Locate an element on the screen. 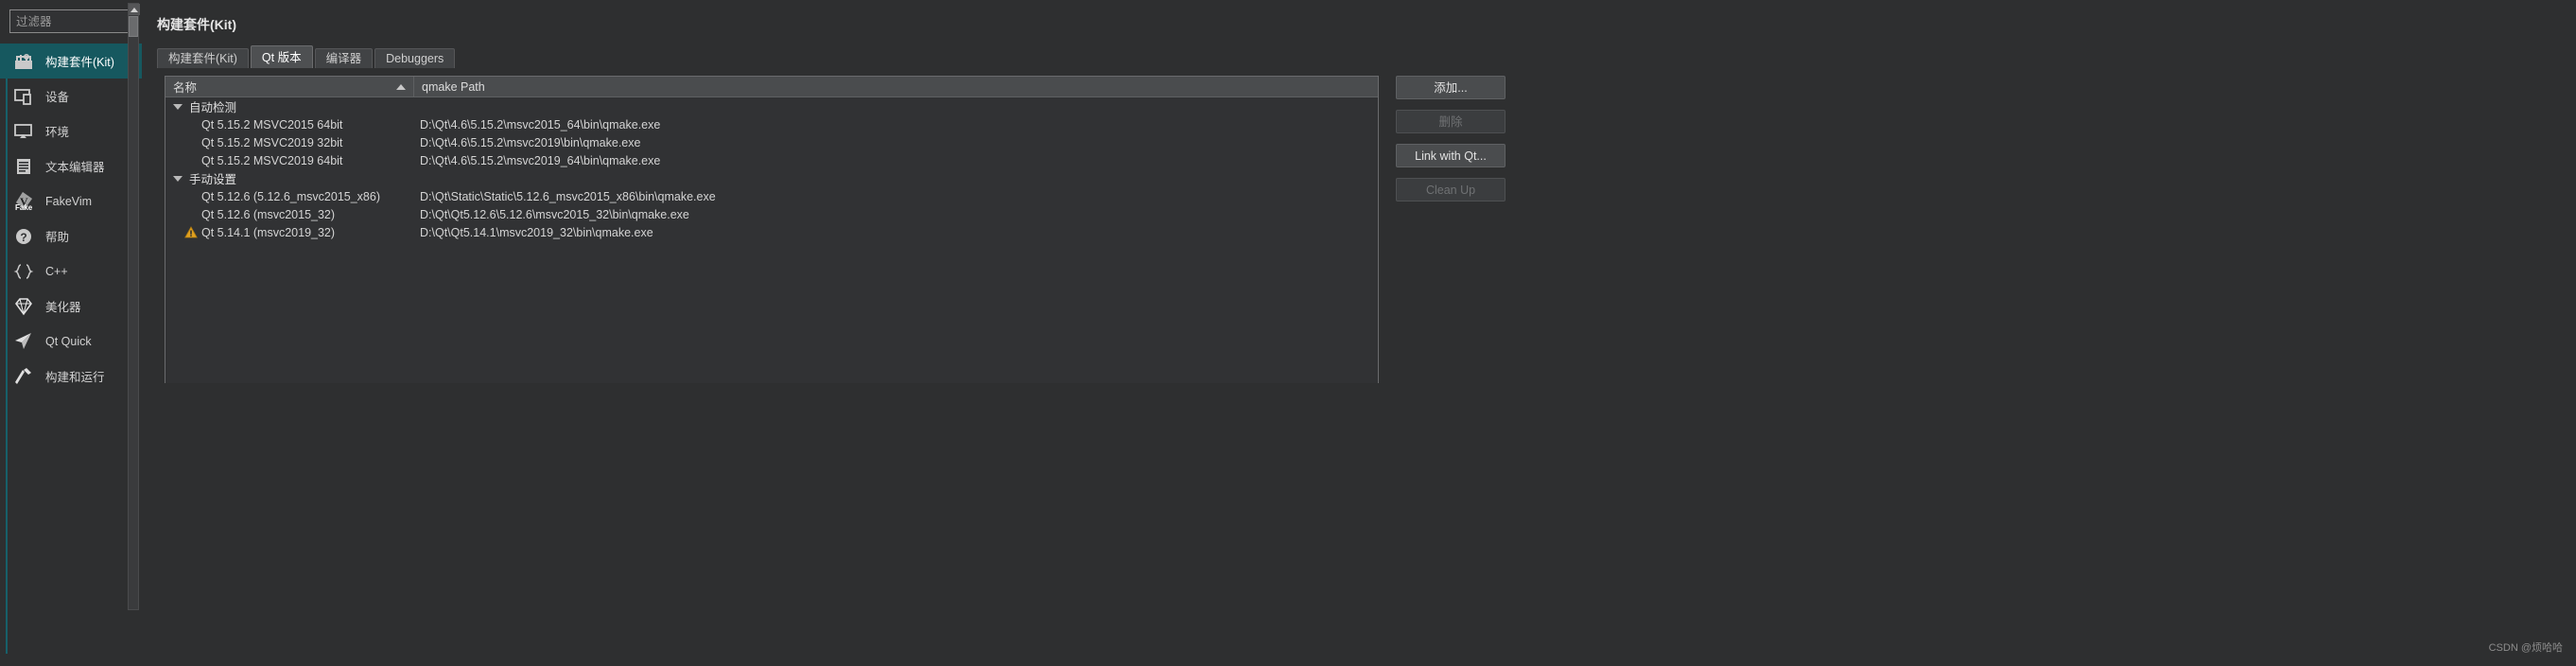 The image size is (2576, 666). qt-version-name: Qt 5.12.6 (5.12.6_msvc2015_x86) is located at coordinates (291, 196).